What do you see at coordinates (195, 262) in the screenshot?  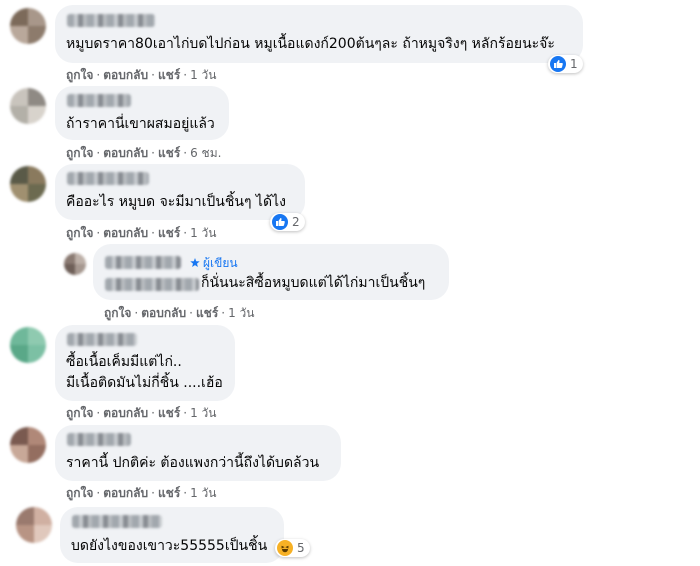 I see `author-icon` at bounding box center [195, 262].